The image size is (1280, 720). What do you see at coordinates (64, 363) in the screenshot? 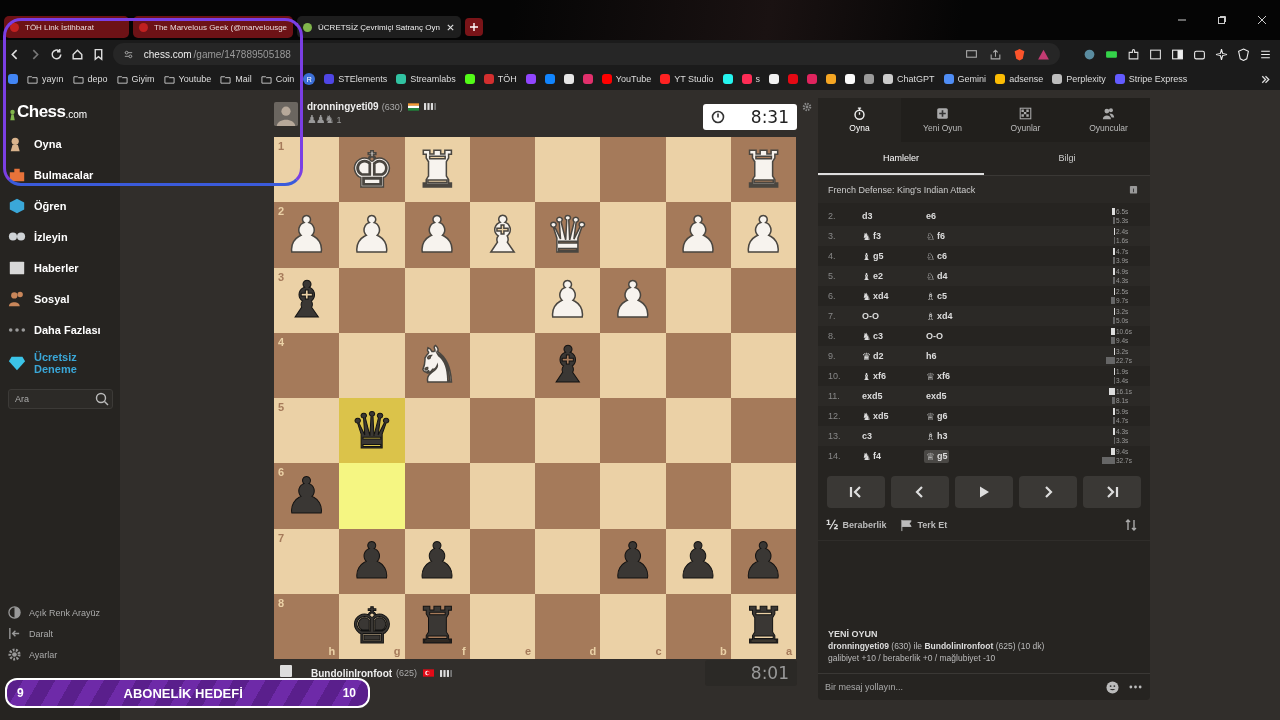
I see `nav-item: Ücretsiz Deneme` at bounding box center [64, 363].